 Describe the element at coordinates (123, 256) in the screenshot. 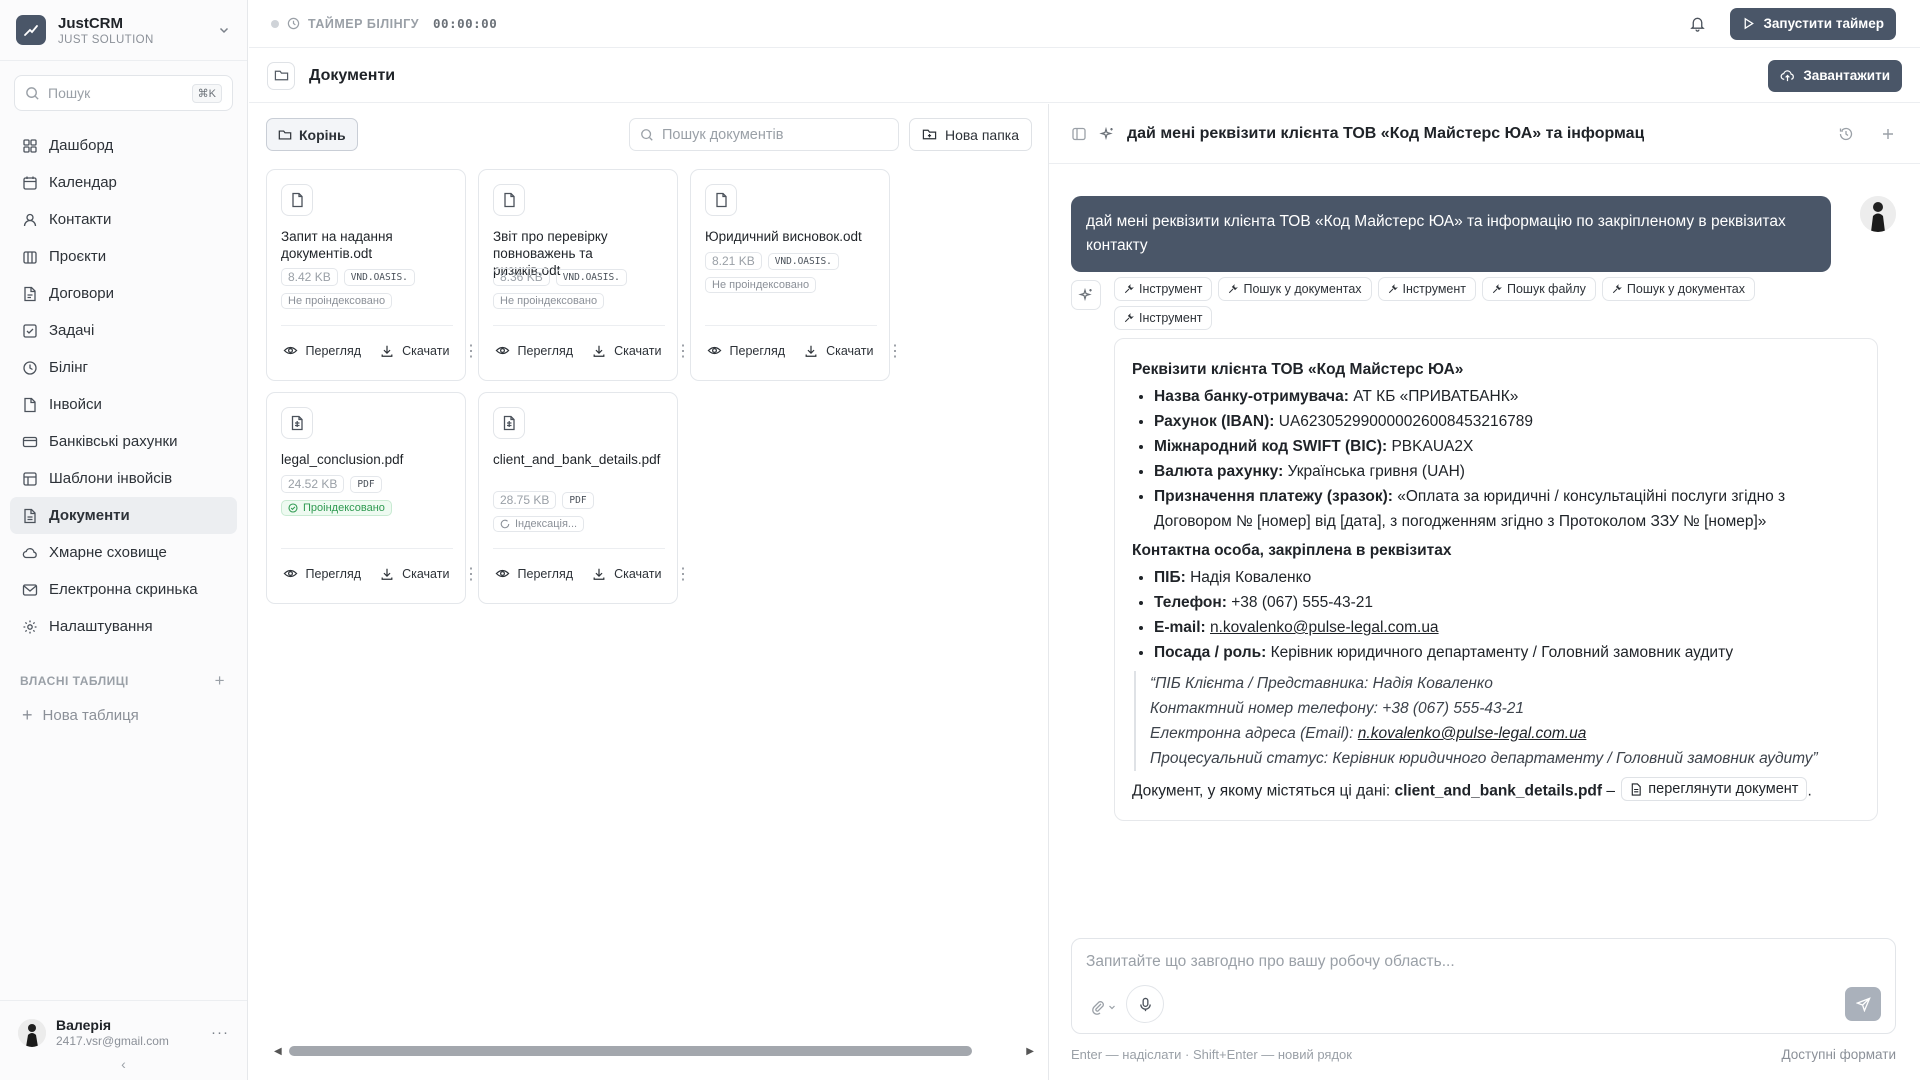

I see `sidebar-item-projects: Проєкти` at that location.